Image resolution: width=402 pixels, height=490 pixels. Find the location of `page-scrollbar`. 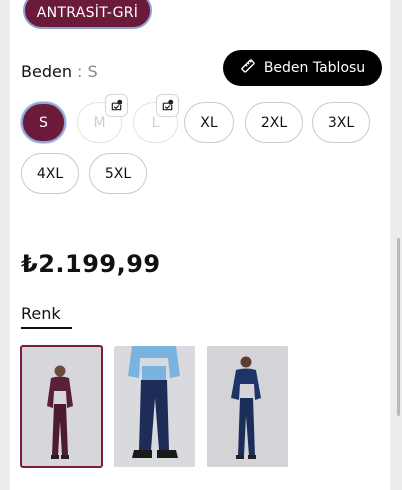

page-scrollbar is located at coordinates (398, 327).